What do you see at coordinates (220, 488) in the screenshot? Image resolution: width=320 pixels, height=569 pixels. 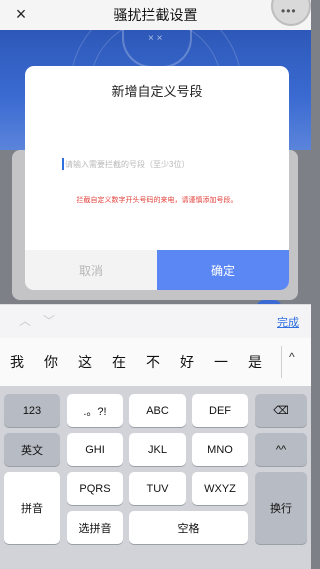 I see `key-wxyz: WXYZ` at bounding box center [220, 488].